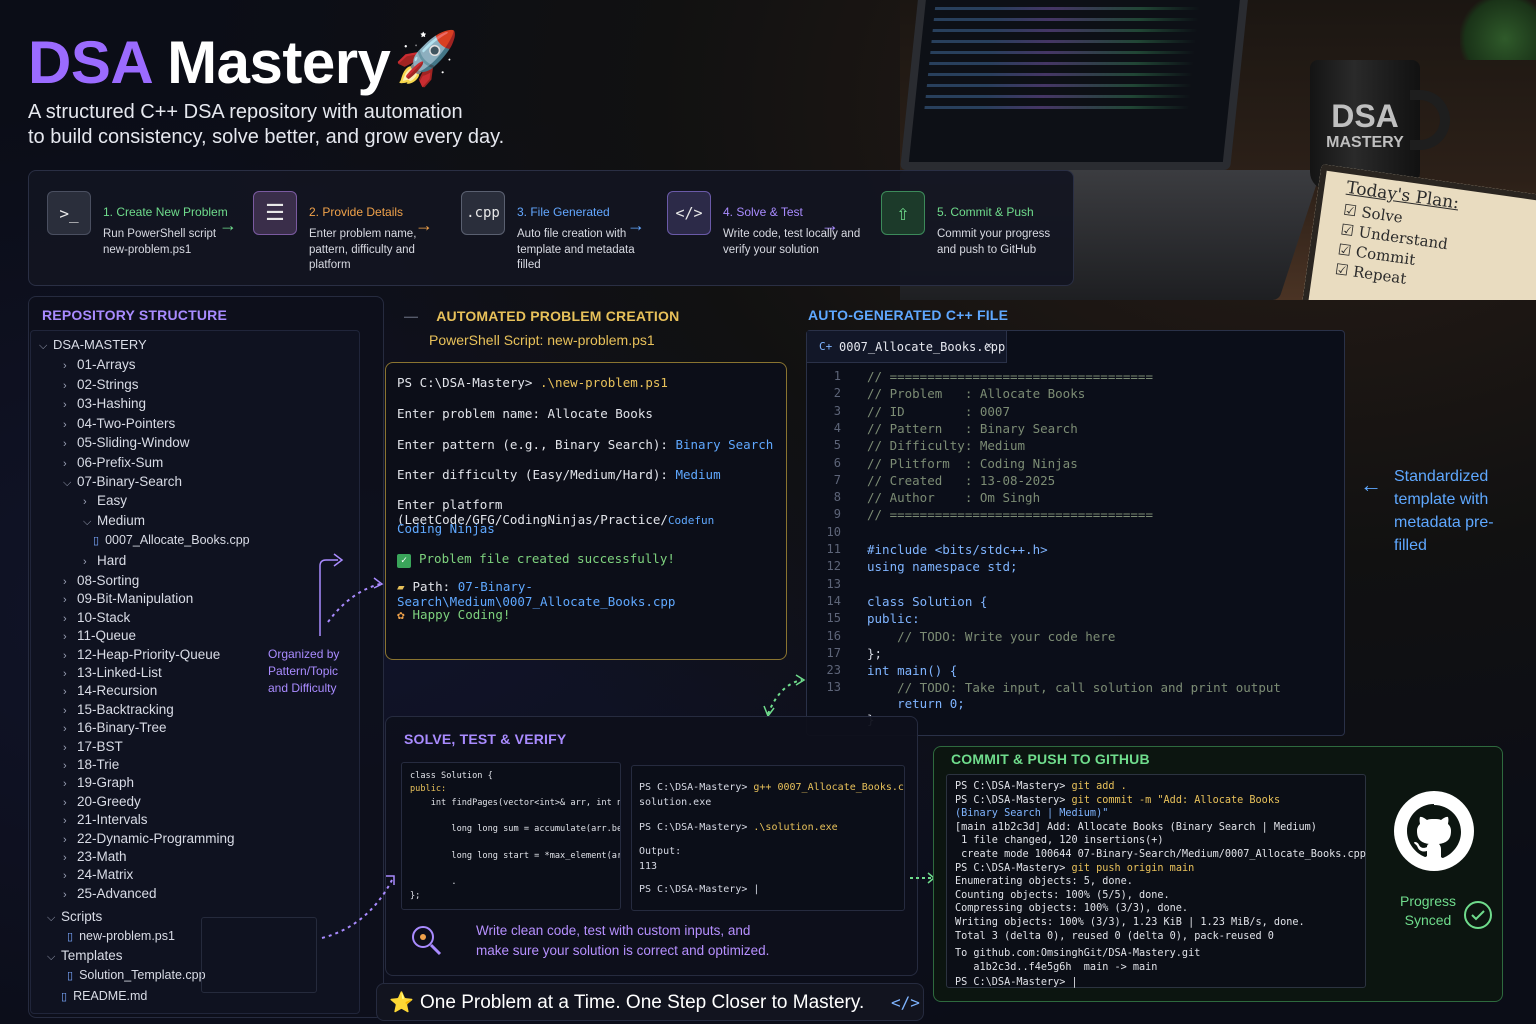 This screenshot has height=1024, width=1536. What do you see at coordinates (542, 316) in the screenshot?
I see `automation-heading: — AUTOMATED PROBLEM CREATION` at bounding box center [542, 316].